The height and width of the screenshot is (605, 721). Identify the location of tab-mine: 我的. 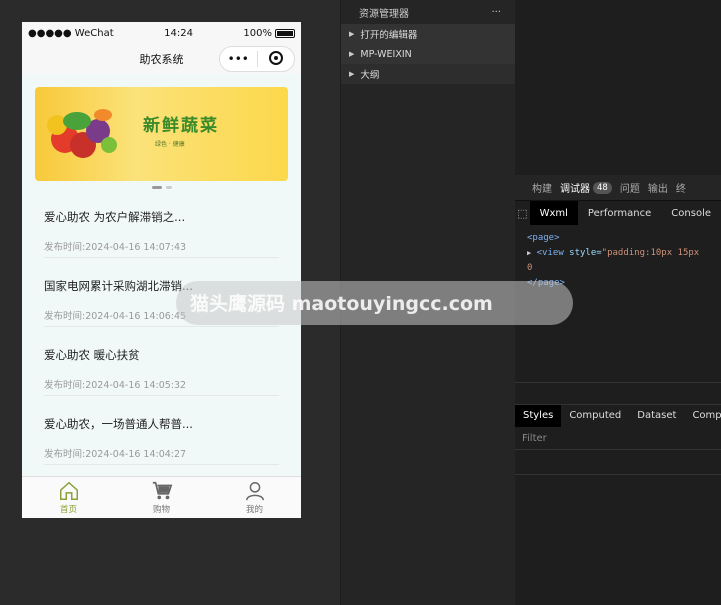
(254, 497).